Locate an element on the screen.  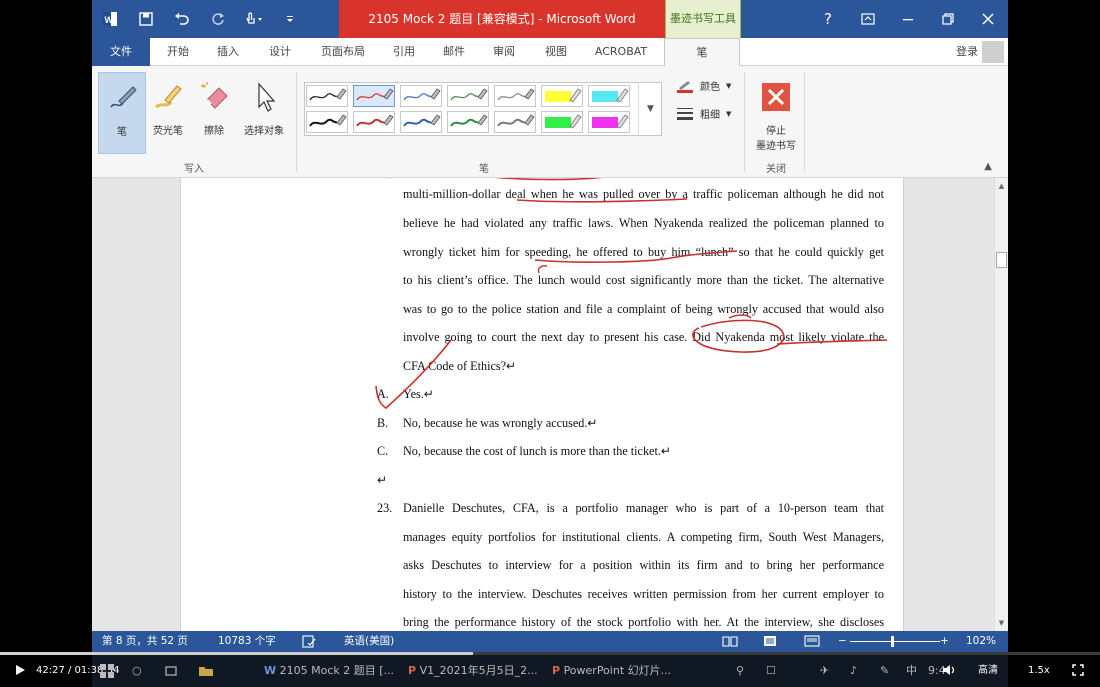
pen-button: 笔 is located at coordinates (122, 113).